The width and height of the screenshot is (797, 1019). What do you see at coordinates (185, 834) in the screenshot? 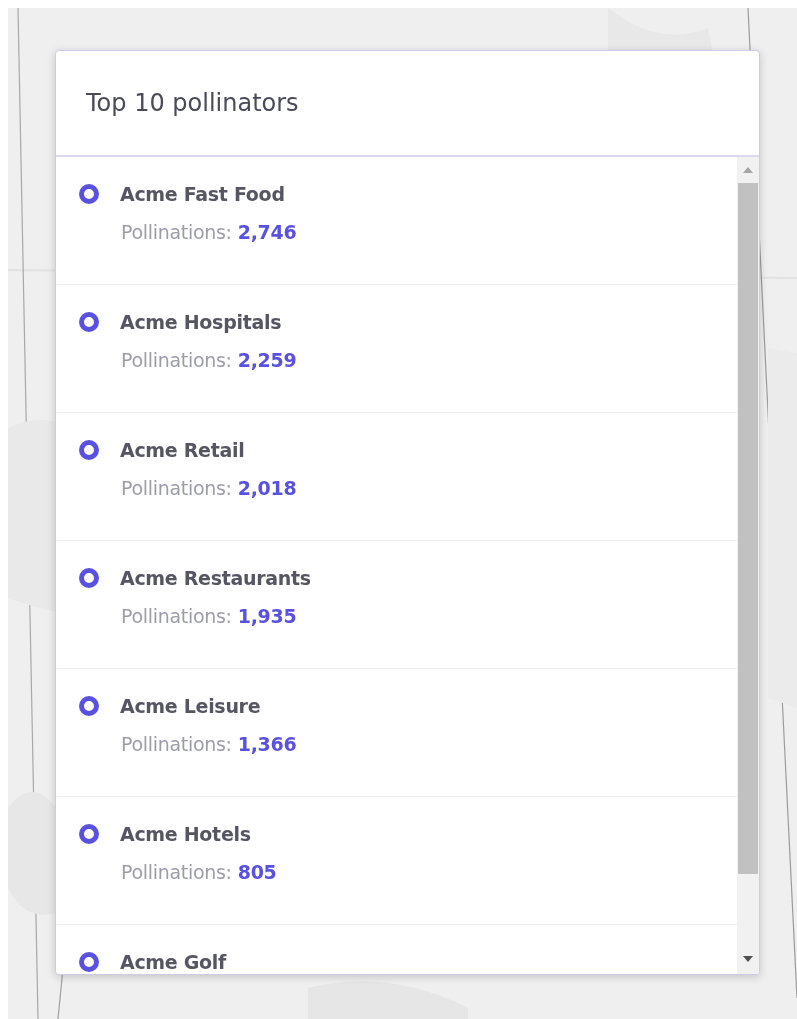
I see `item-name: Acme Hotels` at bounding box center [185, 834].